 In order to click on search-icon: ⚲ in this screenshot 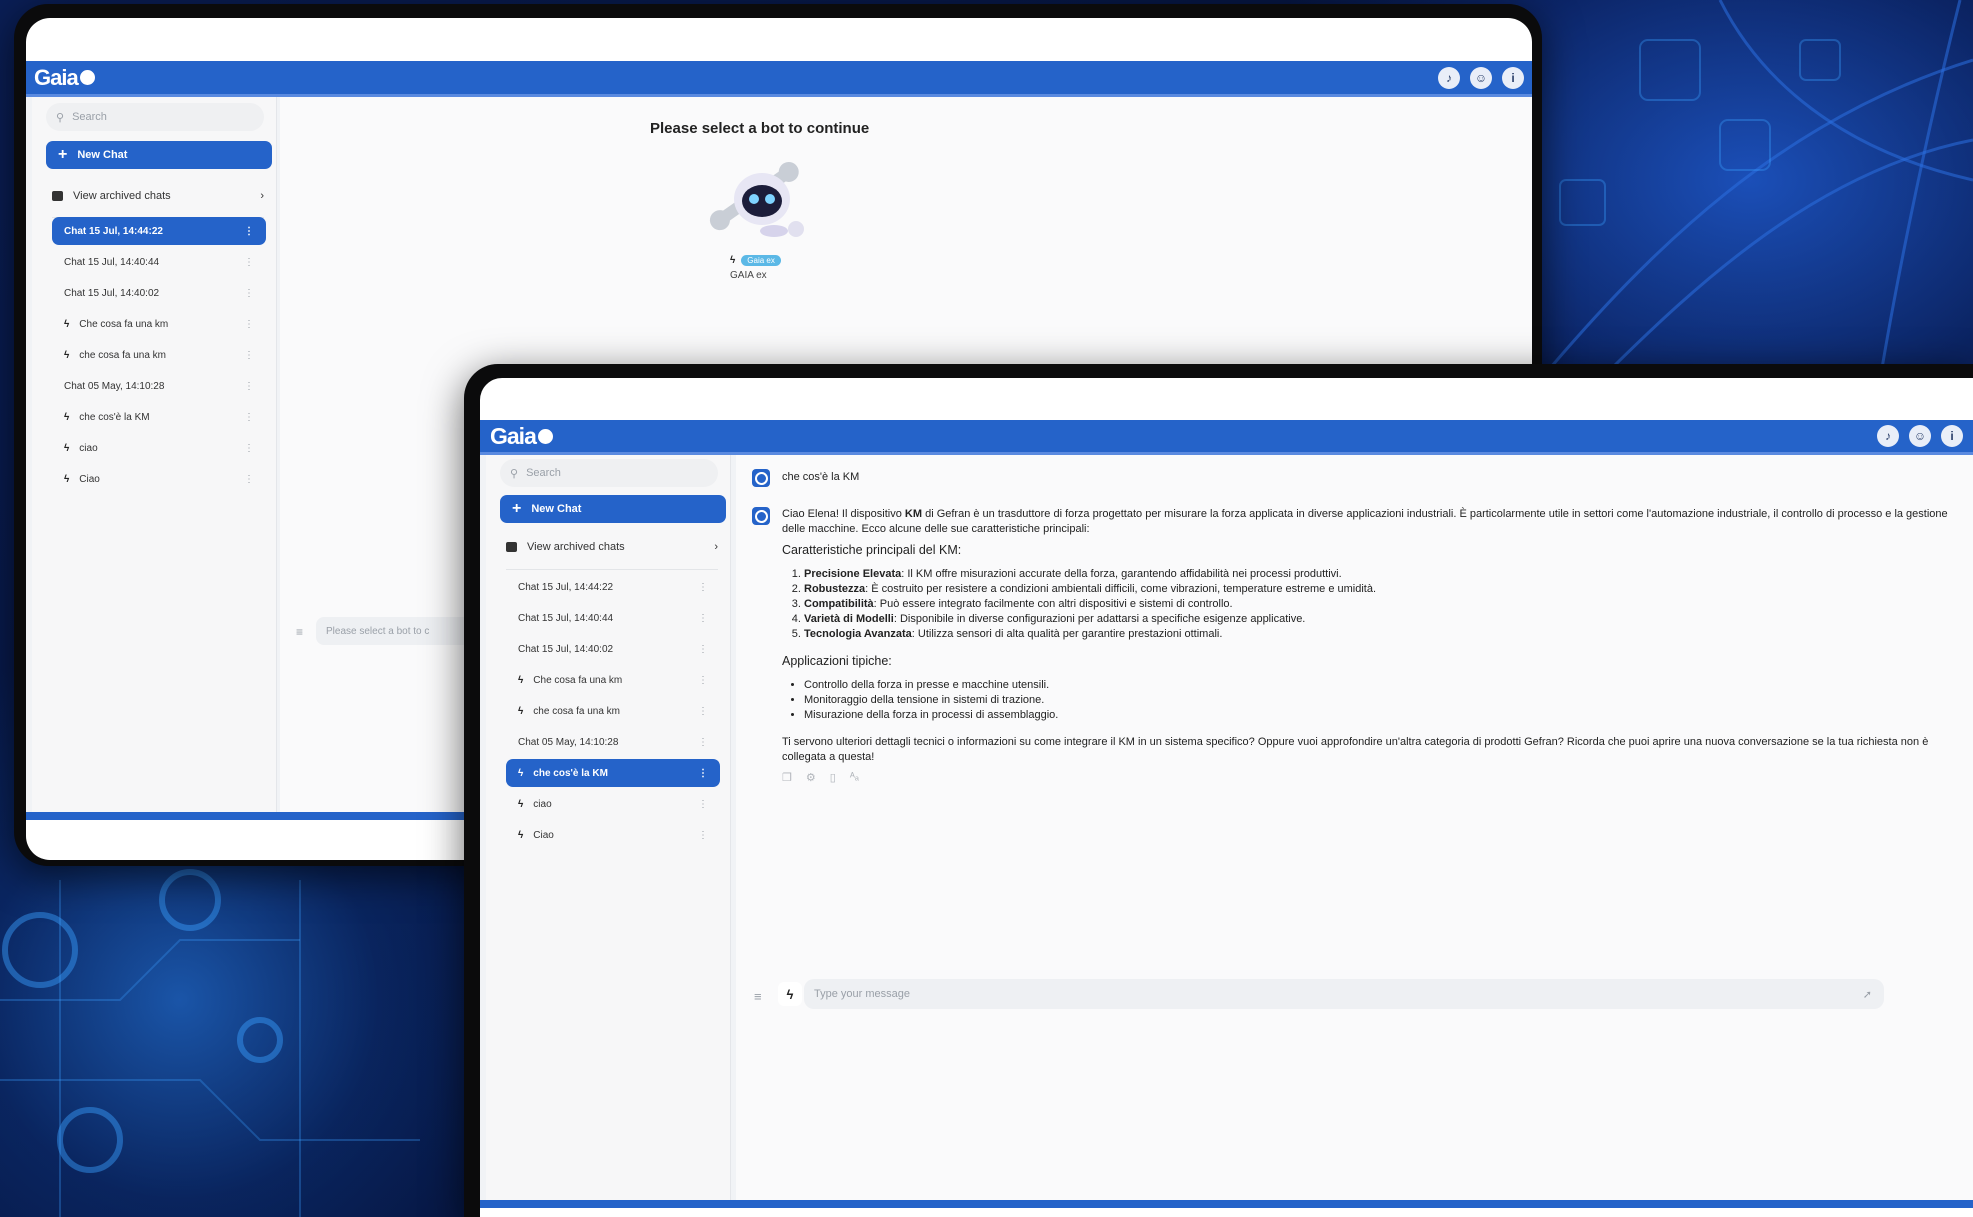, I will do `click(60, 117)`.